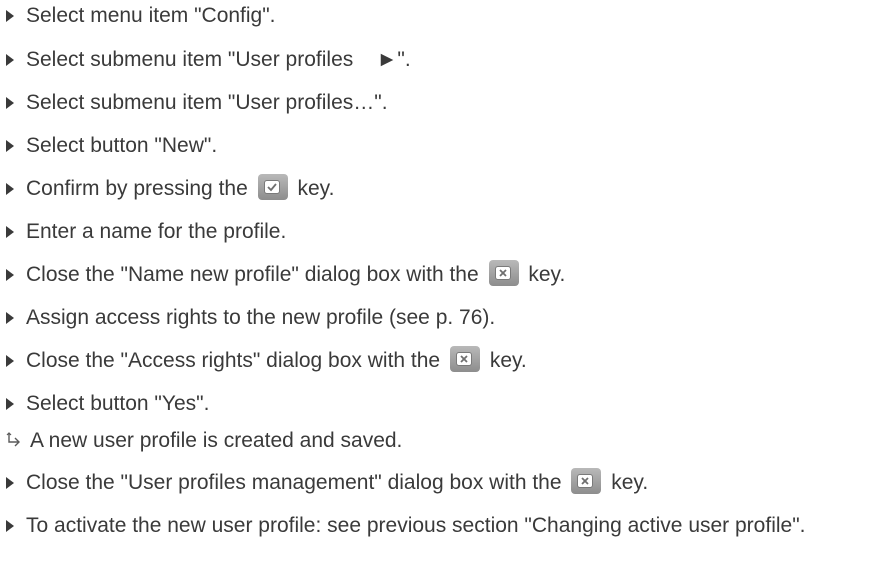  What do you see at coordinates (216, 440) in the screenshot?
I see `result-text: A new user profile is created and saved.` at bounding box center [216, 440].